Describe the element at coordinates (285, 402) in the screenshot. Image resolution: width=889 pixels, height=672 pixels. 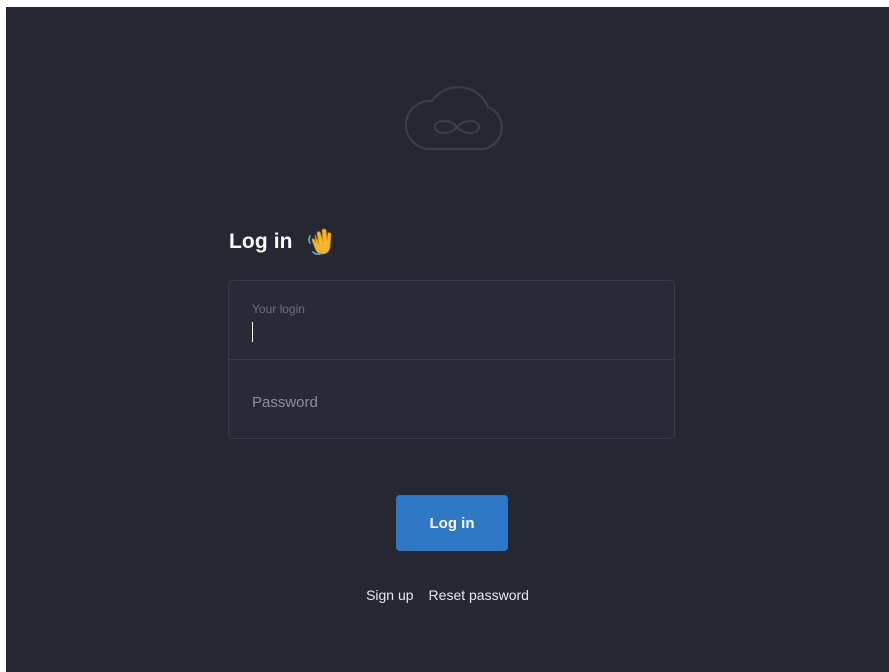
I see `password-placeholder: Password` at that location.